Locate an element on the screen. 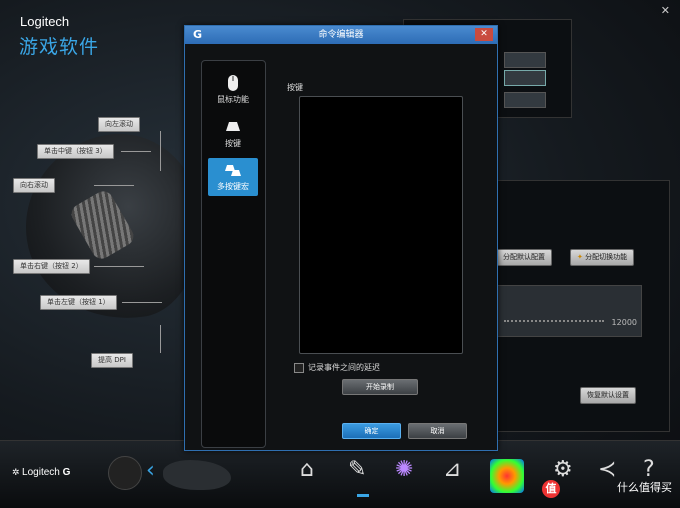 The width and height of the screenshot is (680, 508). nav-multikey: 多按键宏 is located at coordinates (233, 177).